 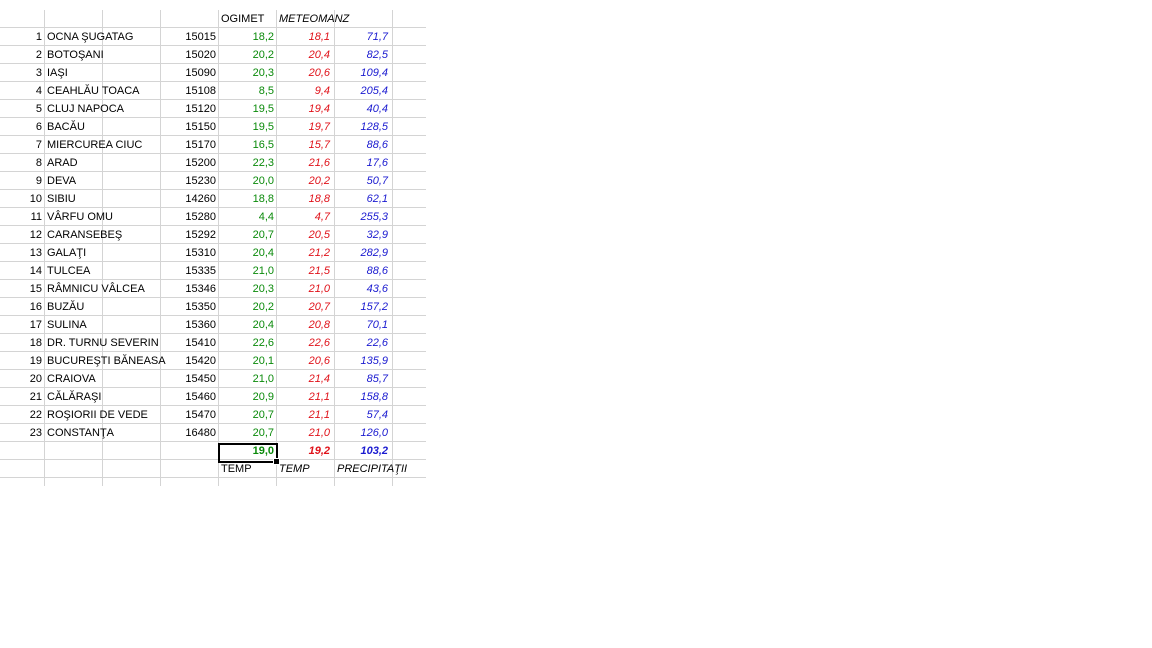 I want to click on ogimet-temp: 20,4, so click(x=246, y=253).